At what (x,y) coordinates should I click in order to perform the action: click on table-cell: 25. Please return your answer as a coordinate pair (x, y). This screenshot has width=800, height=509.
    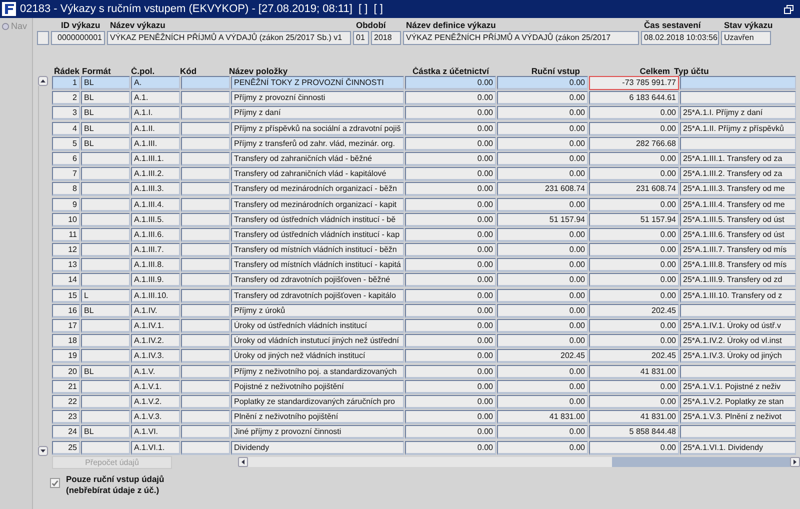
    Looking at the image, I should click on (66, 447).